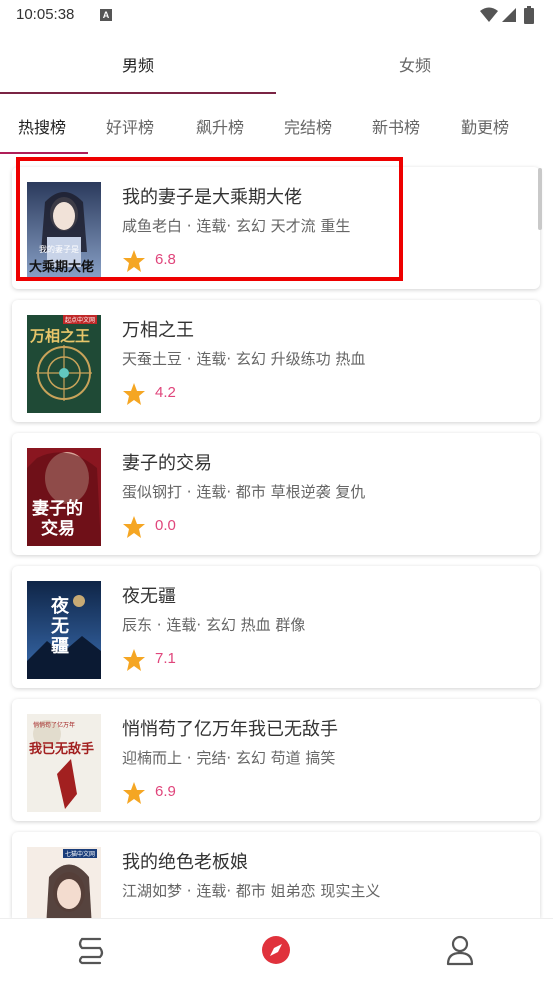 This screenshot has width=553, height=985. What do you see at coordinates (58, 529) in the screenshot?
I see `cover-title: 交易` at bounding box center [58, 529].